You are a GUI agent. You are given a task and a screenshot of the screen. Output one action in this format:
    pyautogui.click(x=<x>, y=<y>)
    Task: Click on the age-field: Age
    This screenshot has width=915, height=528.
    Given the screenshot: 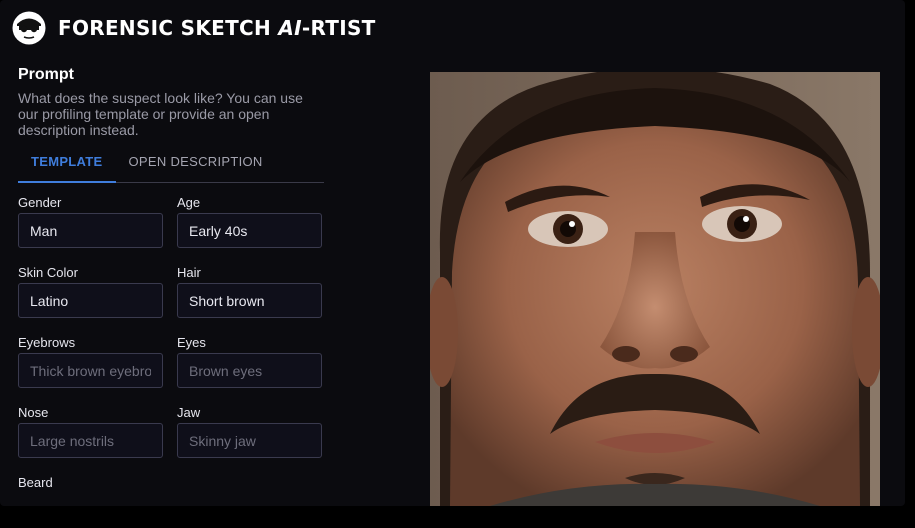 What is the action you would take?
    pyautogui.click(x=249, y=221)
    